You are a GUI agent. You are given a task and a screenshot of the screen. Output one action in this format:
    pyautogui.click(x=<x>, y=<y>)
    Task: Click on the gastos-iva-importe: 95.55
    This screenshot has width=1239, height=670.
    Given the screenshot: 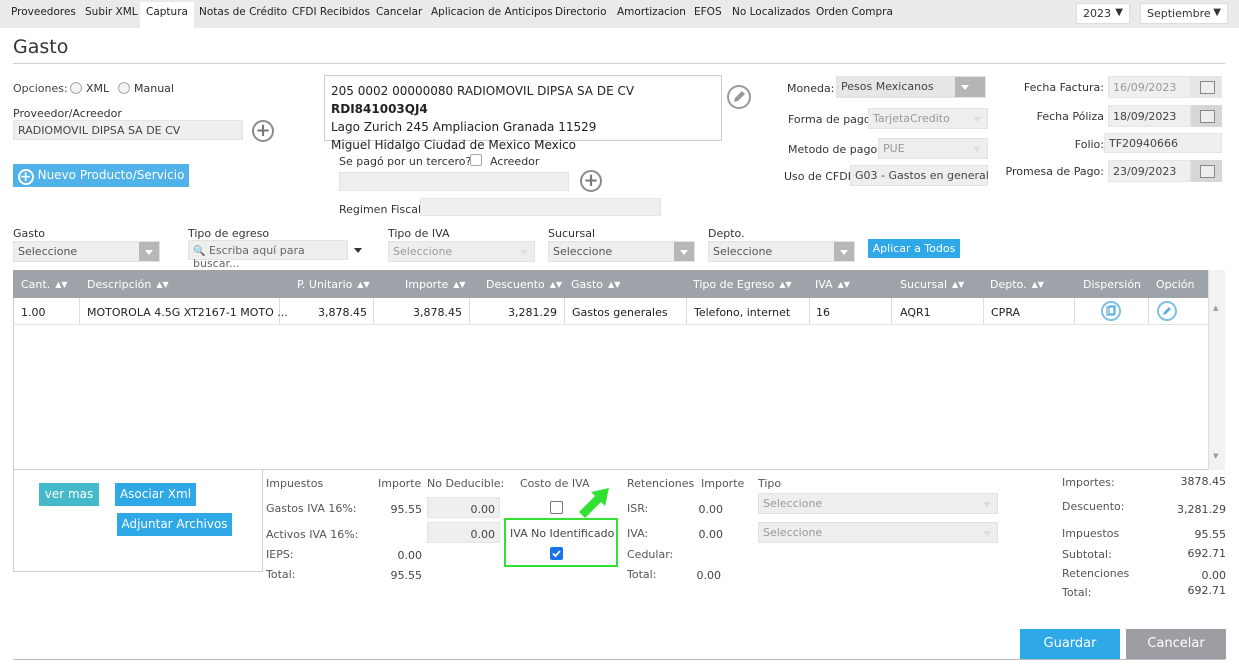 What is the action you would take?
    pyautogui.click(x=406, y=509)
    